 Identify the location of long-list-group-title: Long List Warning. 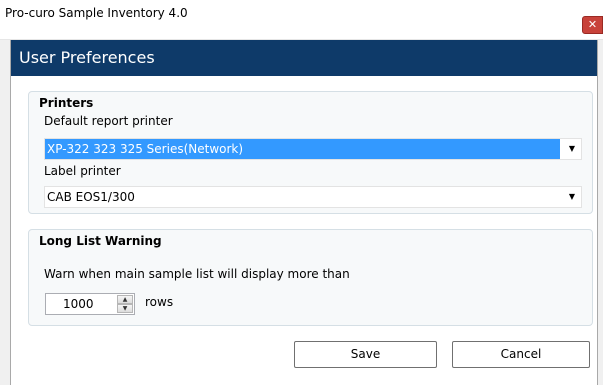
(100, 241).